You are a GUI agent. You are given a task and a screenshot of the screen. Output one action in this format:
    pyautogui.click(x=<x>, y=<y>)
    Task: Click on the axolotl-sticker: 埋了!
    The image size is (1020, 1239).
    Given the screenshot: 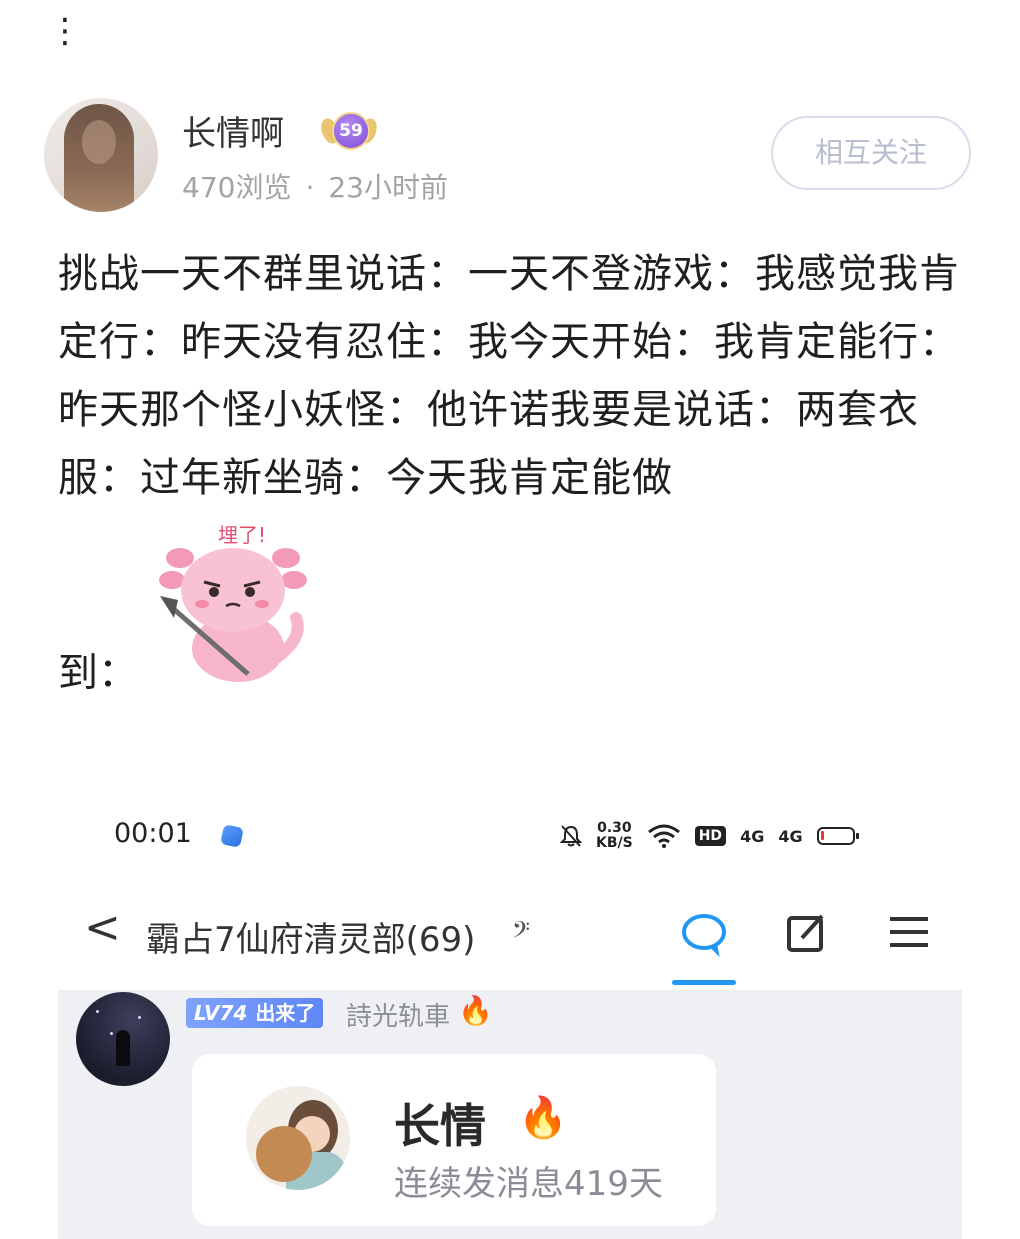 What is the action you would take?
    pyautogui.click(x=233, y=602)
    